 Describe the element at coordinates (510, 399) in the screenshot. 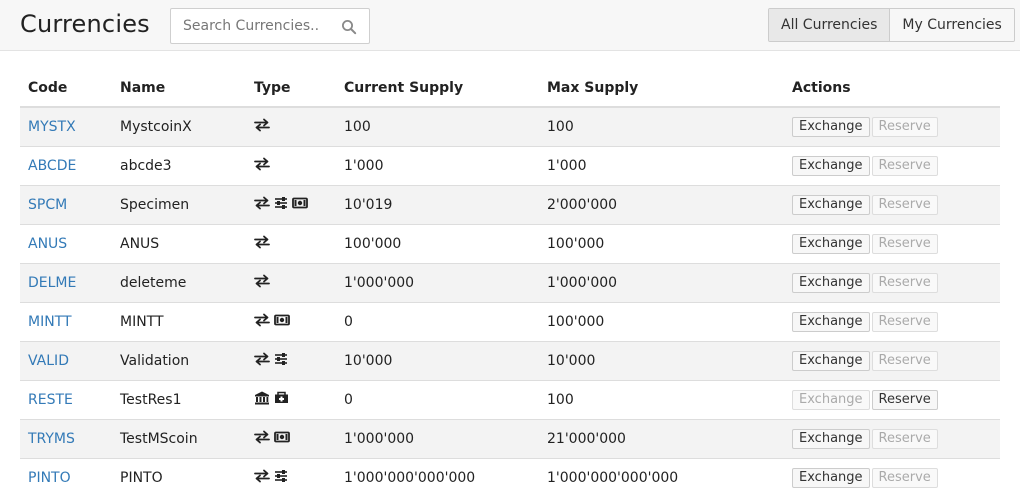

I see `table-row: RESTE TestRes1 0 100 Exchange Reserve` at that location.